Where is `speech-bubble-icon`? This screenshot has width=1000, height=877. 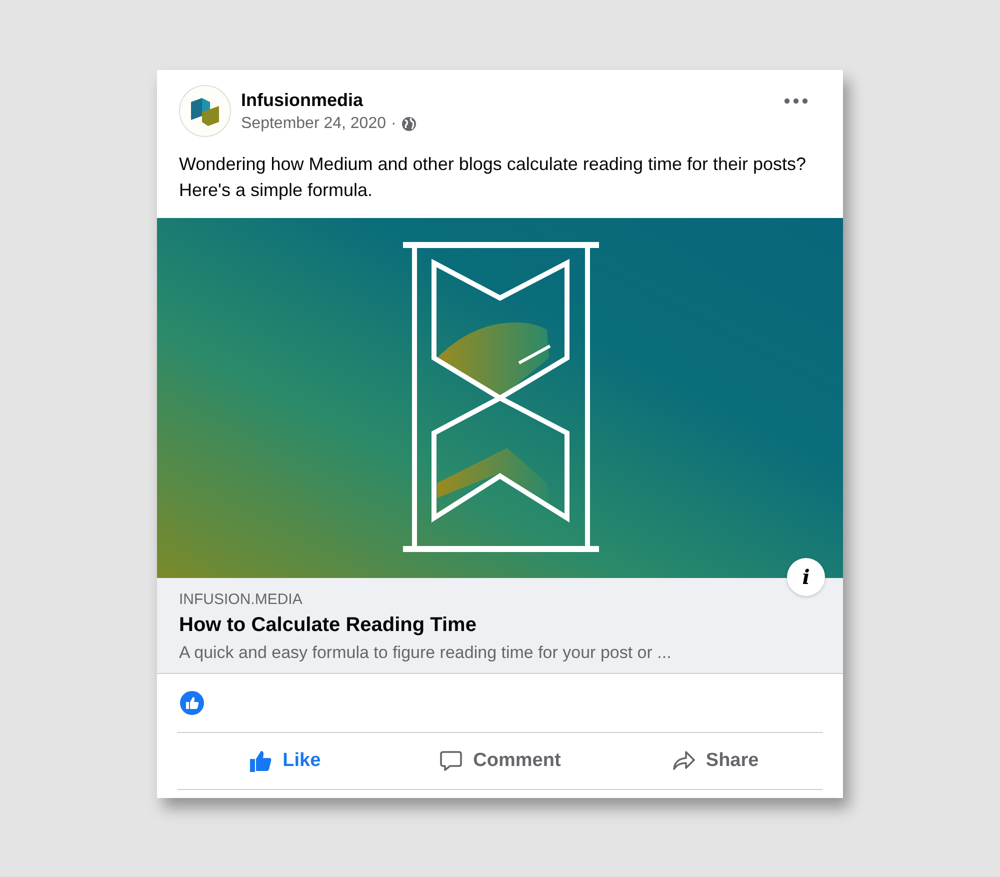 speech-bubble-icon is located at coordinates (451, 761).